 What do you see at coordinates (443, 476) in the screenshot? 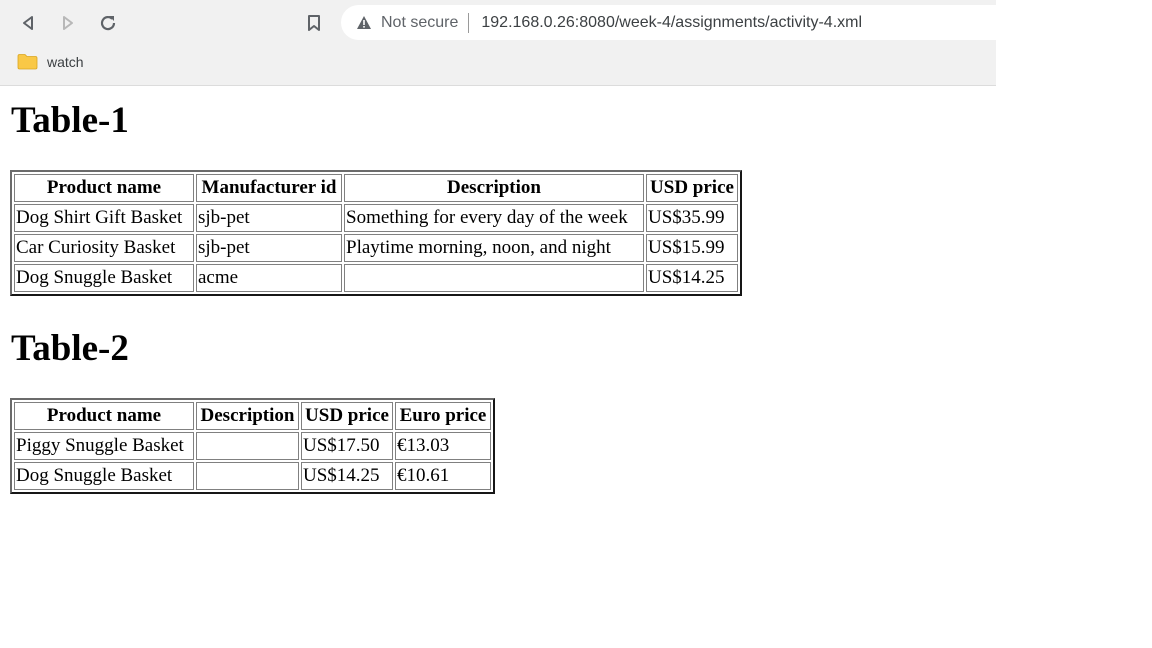
I see `table-cell: €10.61` at bounding box center [443, 476].